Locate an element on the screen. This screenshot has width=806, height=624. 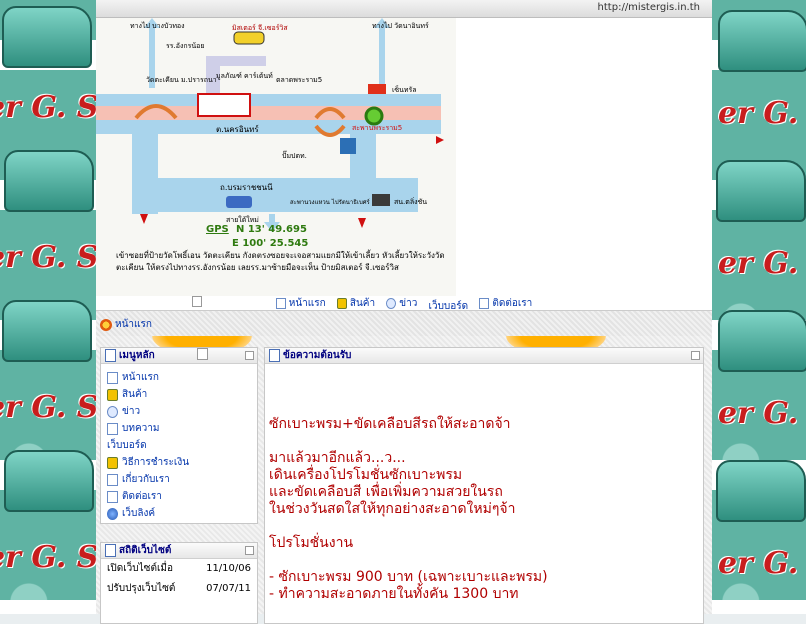
gps-north: N 13' 49.695 is located at coordinates (271, 229).